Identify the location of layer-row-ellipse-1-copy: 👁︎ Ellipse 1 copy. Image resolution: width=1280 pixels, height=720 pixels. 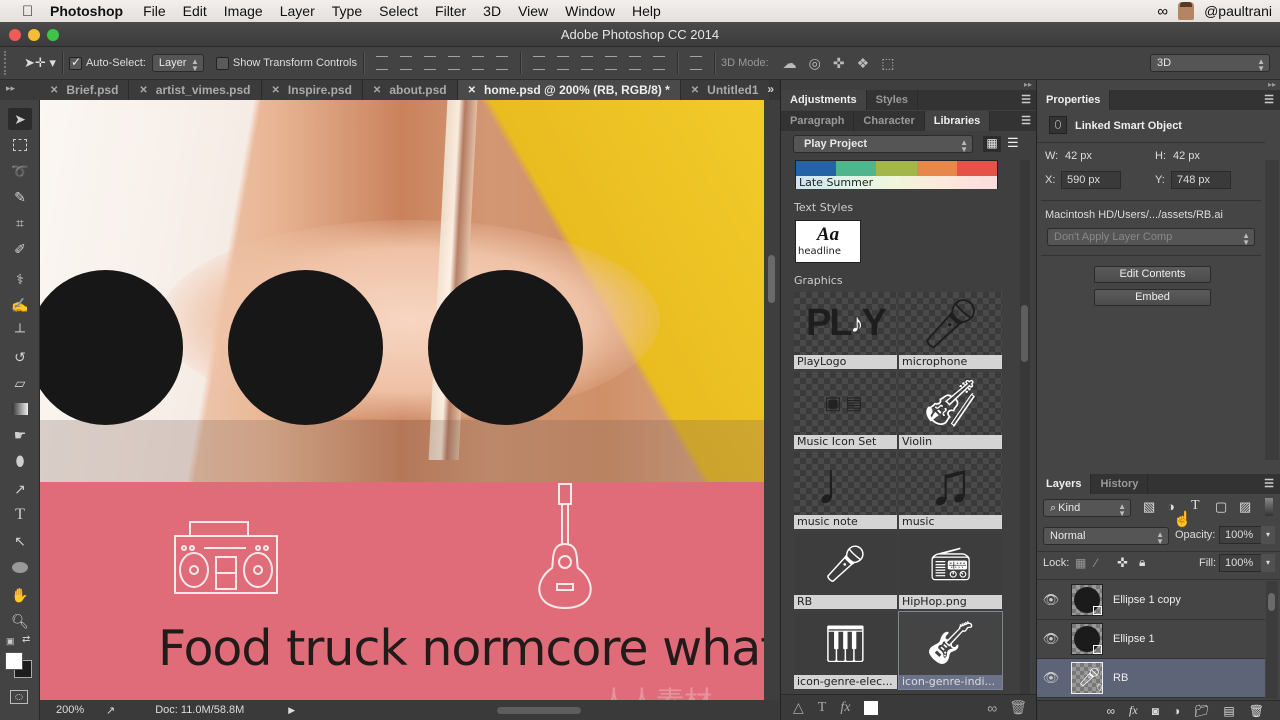
(1151, 600).